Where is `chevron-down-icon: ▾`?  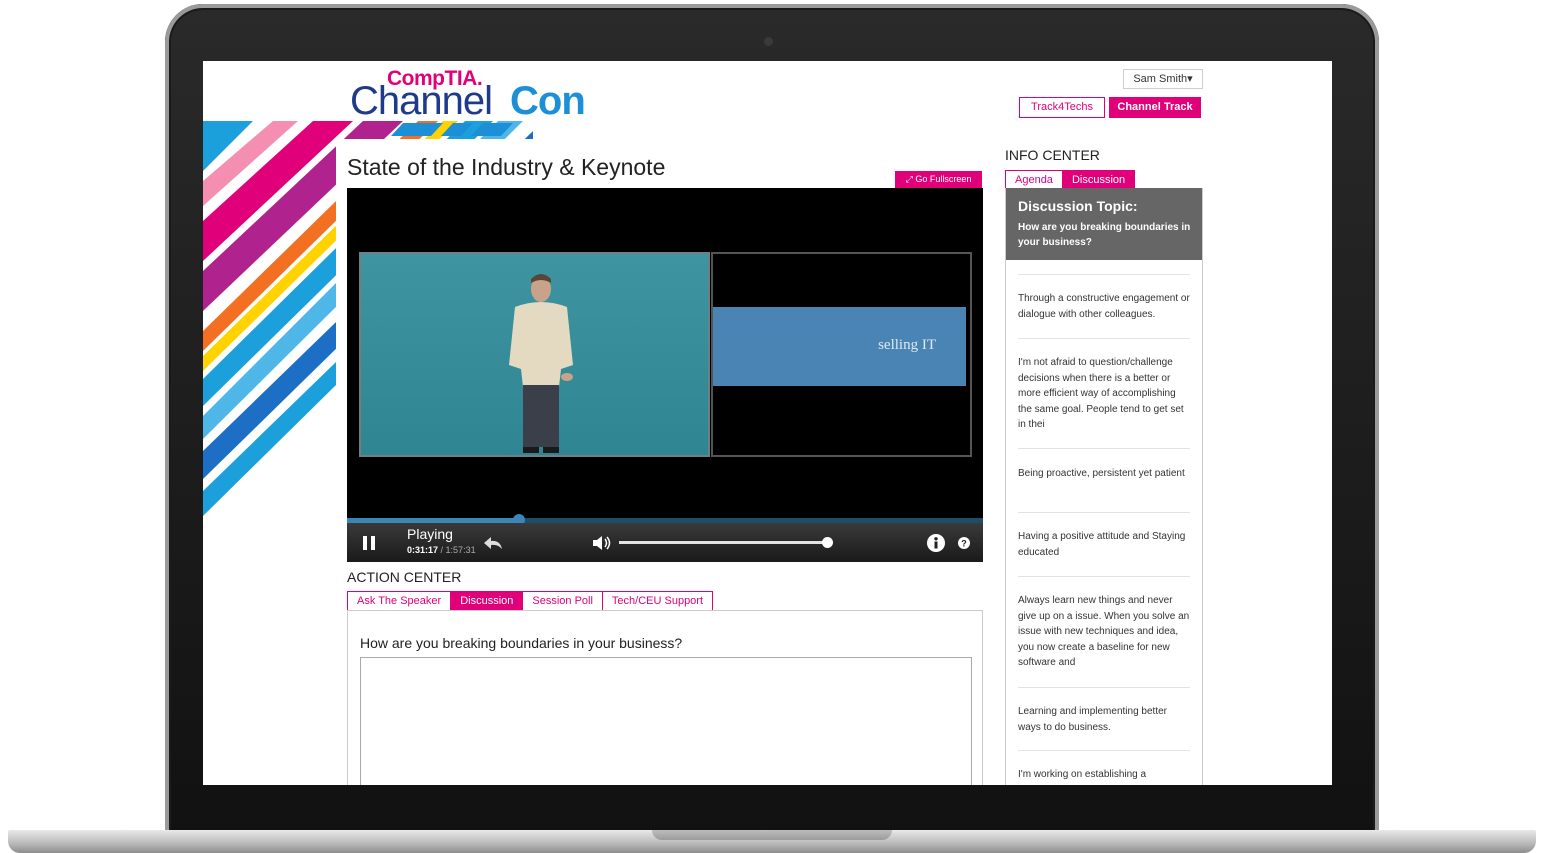
chevron-down-icon: ▾ is located at coordinates (1190, 79).